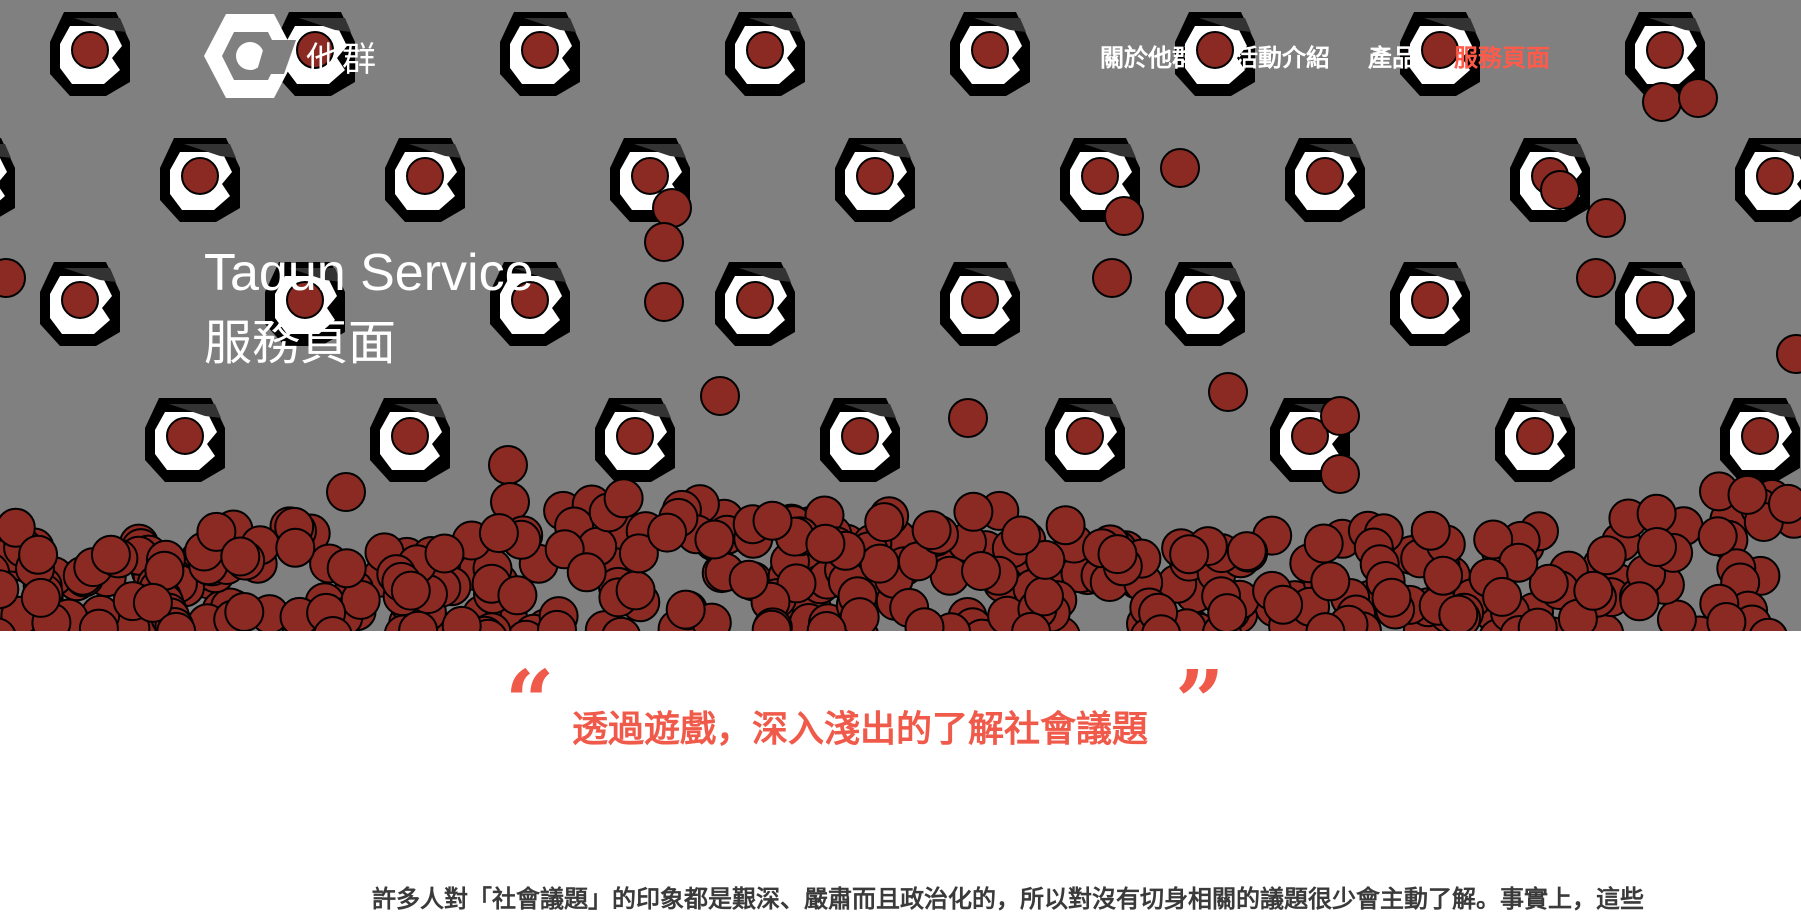  What do you see at coordinates (250, 56) in the screenshot?
I see `taqun-logo-icon` at bounding box center [250, 56].